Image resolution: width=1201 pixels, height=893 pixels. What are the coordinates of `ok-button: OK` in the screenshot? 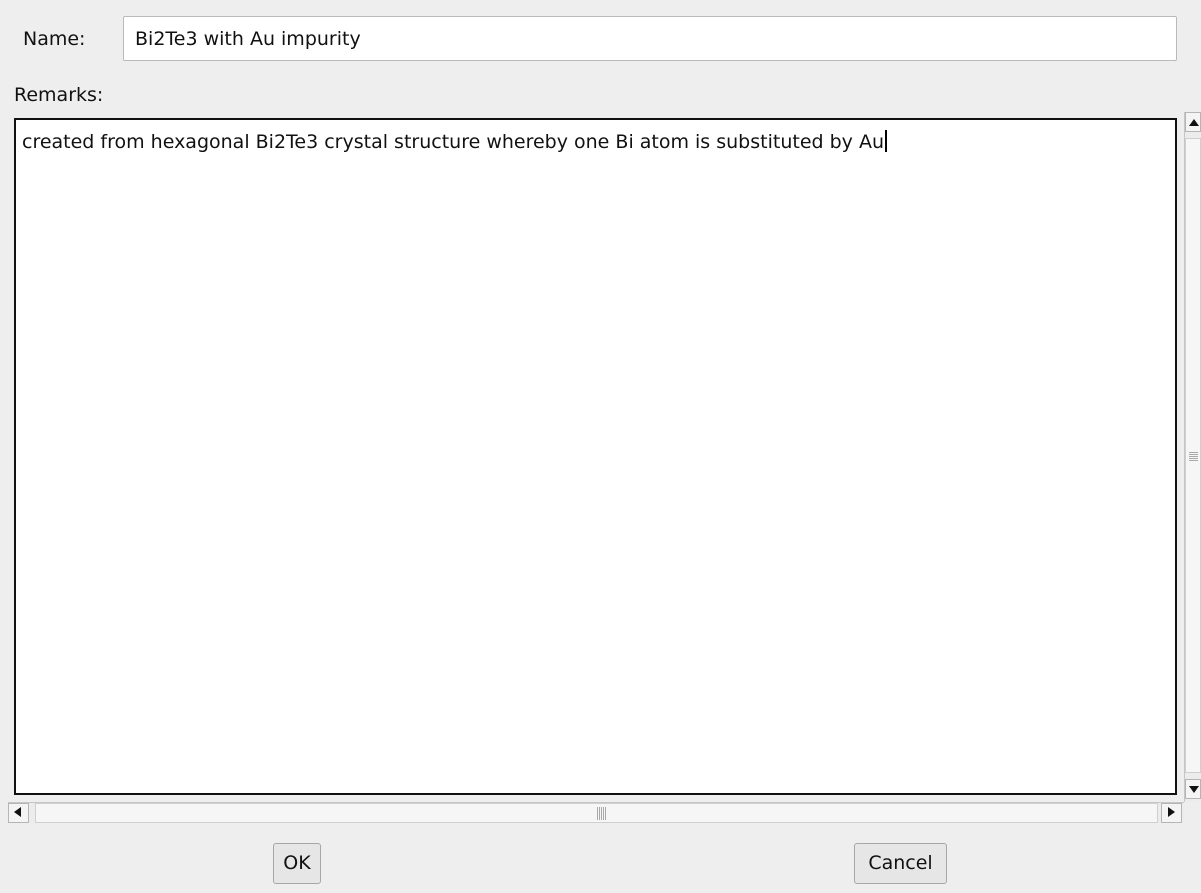 It's located at (297, 863).